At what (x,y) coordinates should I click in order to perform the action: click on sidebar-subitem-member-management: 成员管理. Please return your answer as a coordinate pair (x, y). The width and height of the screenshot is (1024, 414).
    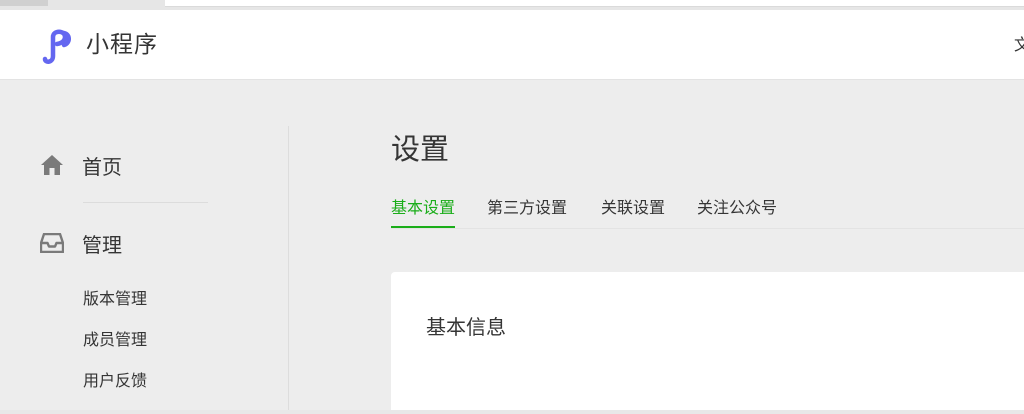
    Looking at the image, I should click on (115, 340).